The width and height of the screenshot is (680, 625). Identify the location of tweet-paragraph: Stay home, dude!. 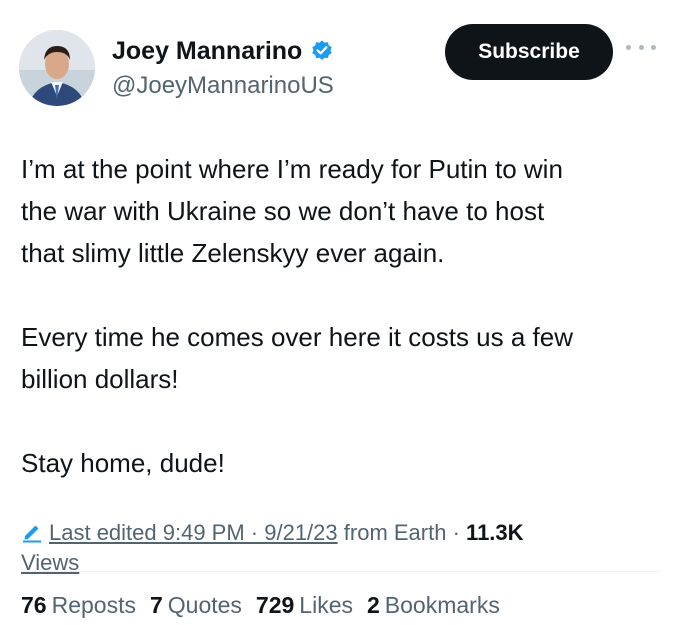
(123, 463).